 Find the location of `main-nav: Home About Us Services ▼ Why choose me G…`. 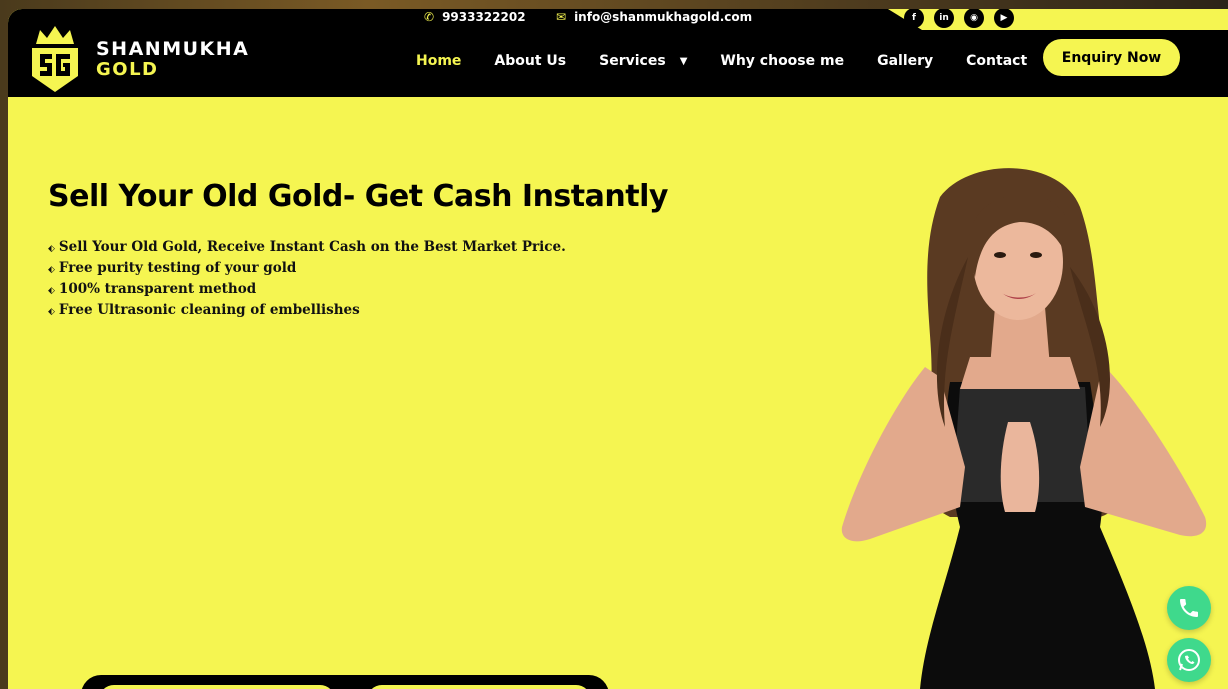

main-nav: Home About Us Services ▼ Why choose me G… is located at coordinates (721, 61).